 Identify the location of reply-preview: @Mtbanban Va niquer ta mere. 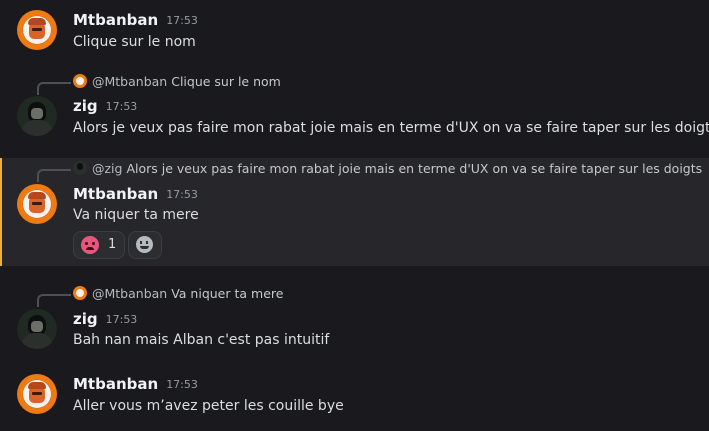
(178, 293).